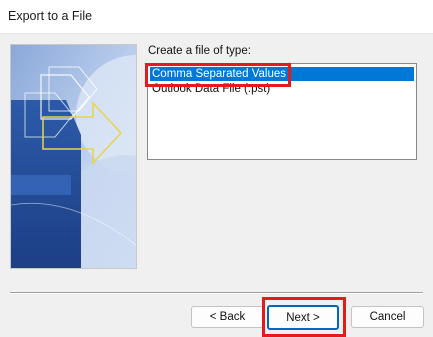 The image size is (433, 337). What do you see at coordinates (50, 16) in the screenshot?
I see `window-title: Export to a File` at bounding box center [50, 16].